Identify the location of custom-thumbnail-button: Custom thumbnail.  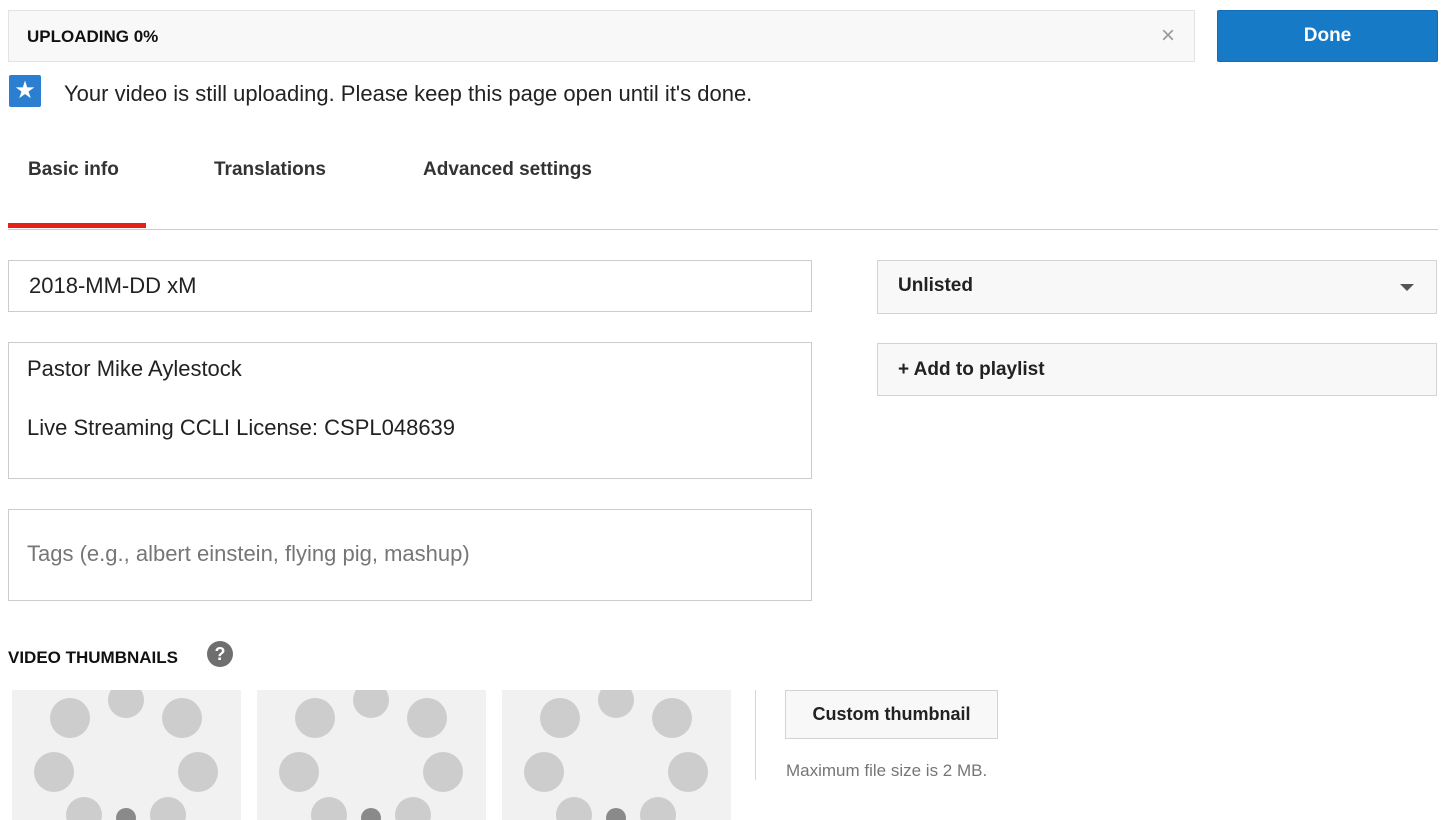
(891, 714).